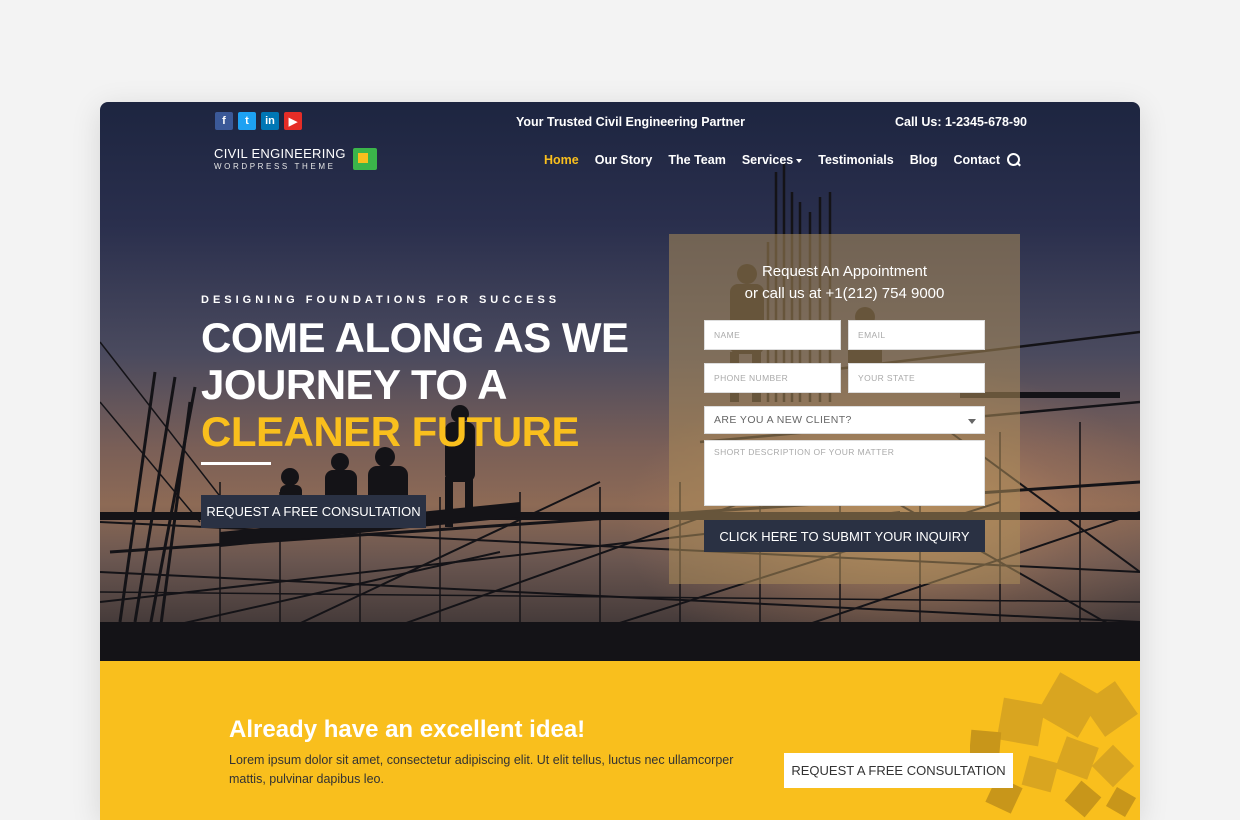  I want to click on headline-line-2: JOURNEY TO A, so click(354, 384).